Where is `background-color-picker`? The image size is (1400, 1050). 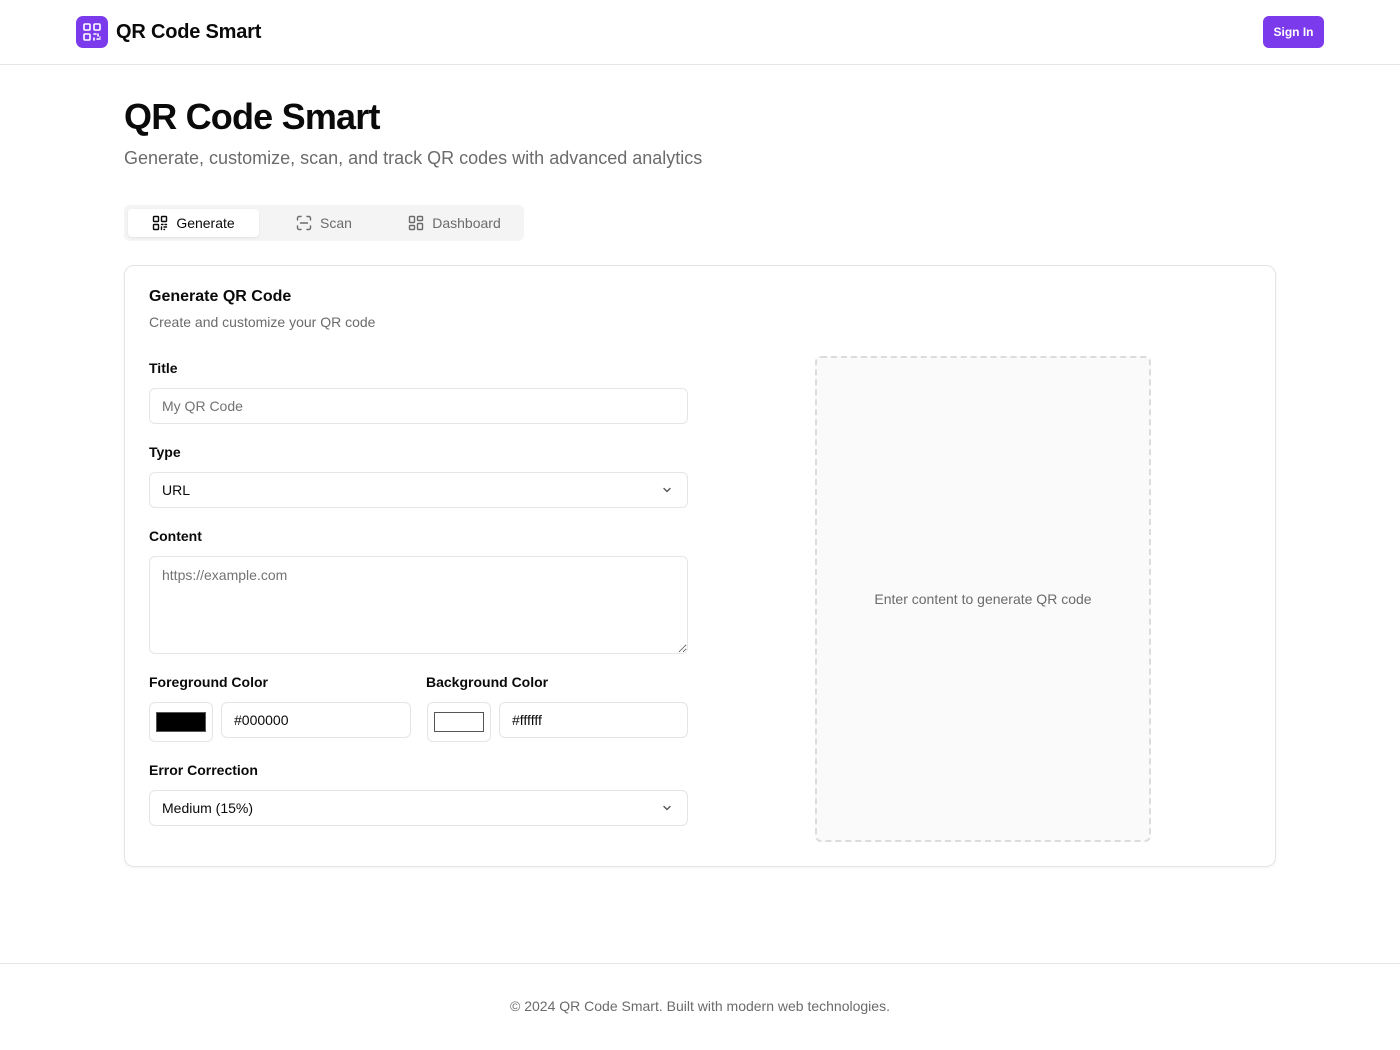
background-color-picker is located at coordinates (459, 722).